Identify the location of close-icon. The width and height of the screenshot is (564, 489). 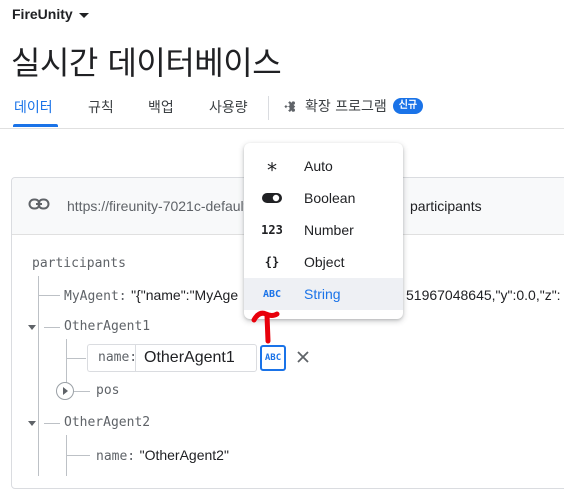
(303, 357).